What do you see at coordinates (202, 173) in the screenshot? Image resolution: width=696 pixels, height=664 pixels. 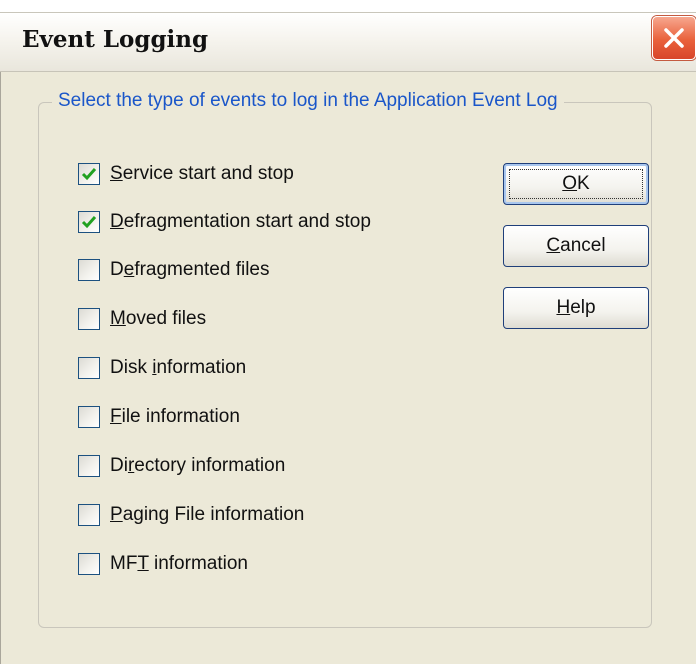 I see `option-label: Service start and stop` at bounding box center [202, 173].